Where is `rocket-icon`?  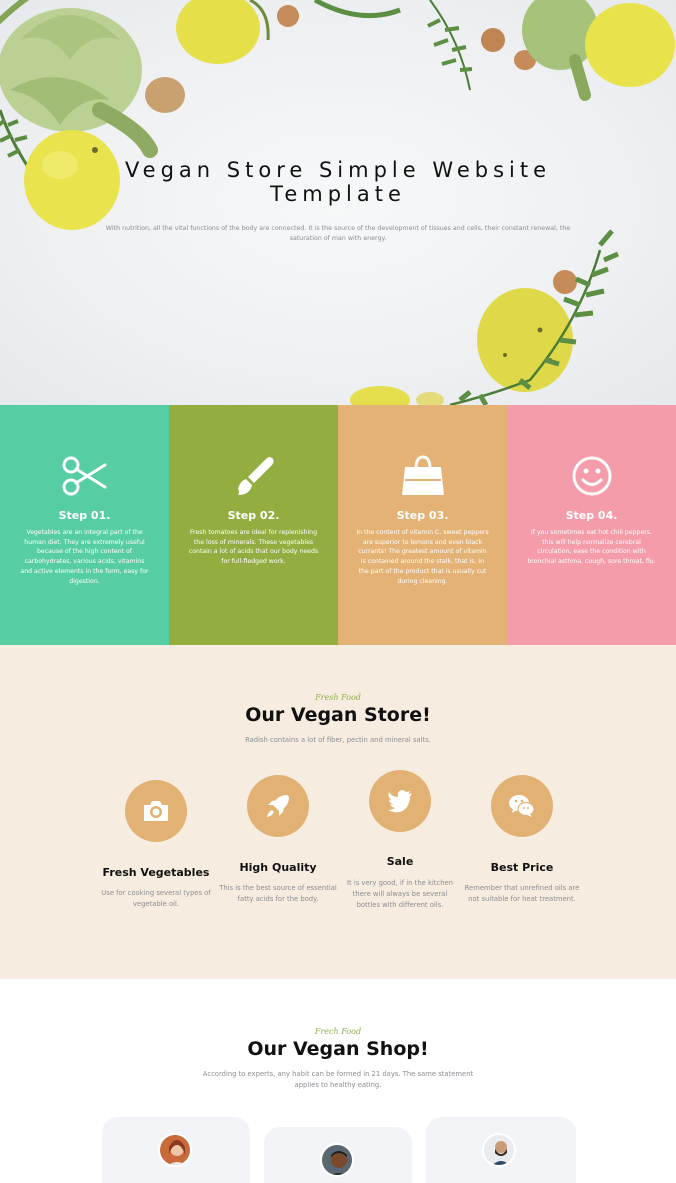
rocket-icon is located at coordinates (278, 806).